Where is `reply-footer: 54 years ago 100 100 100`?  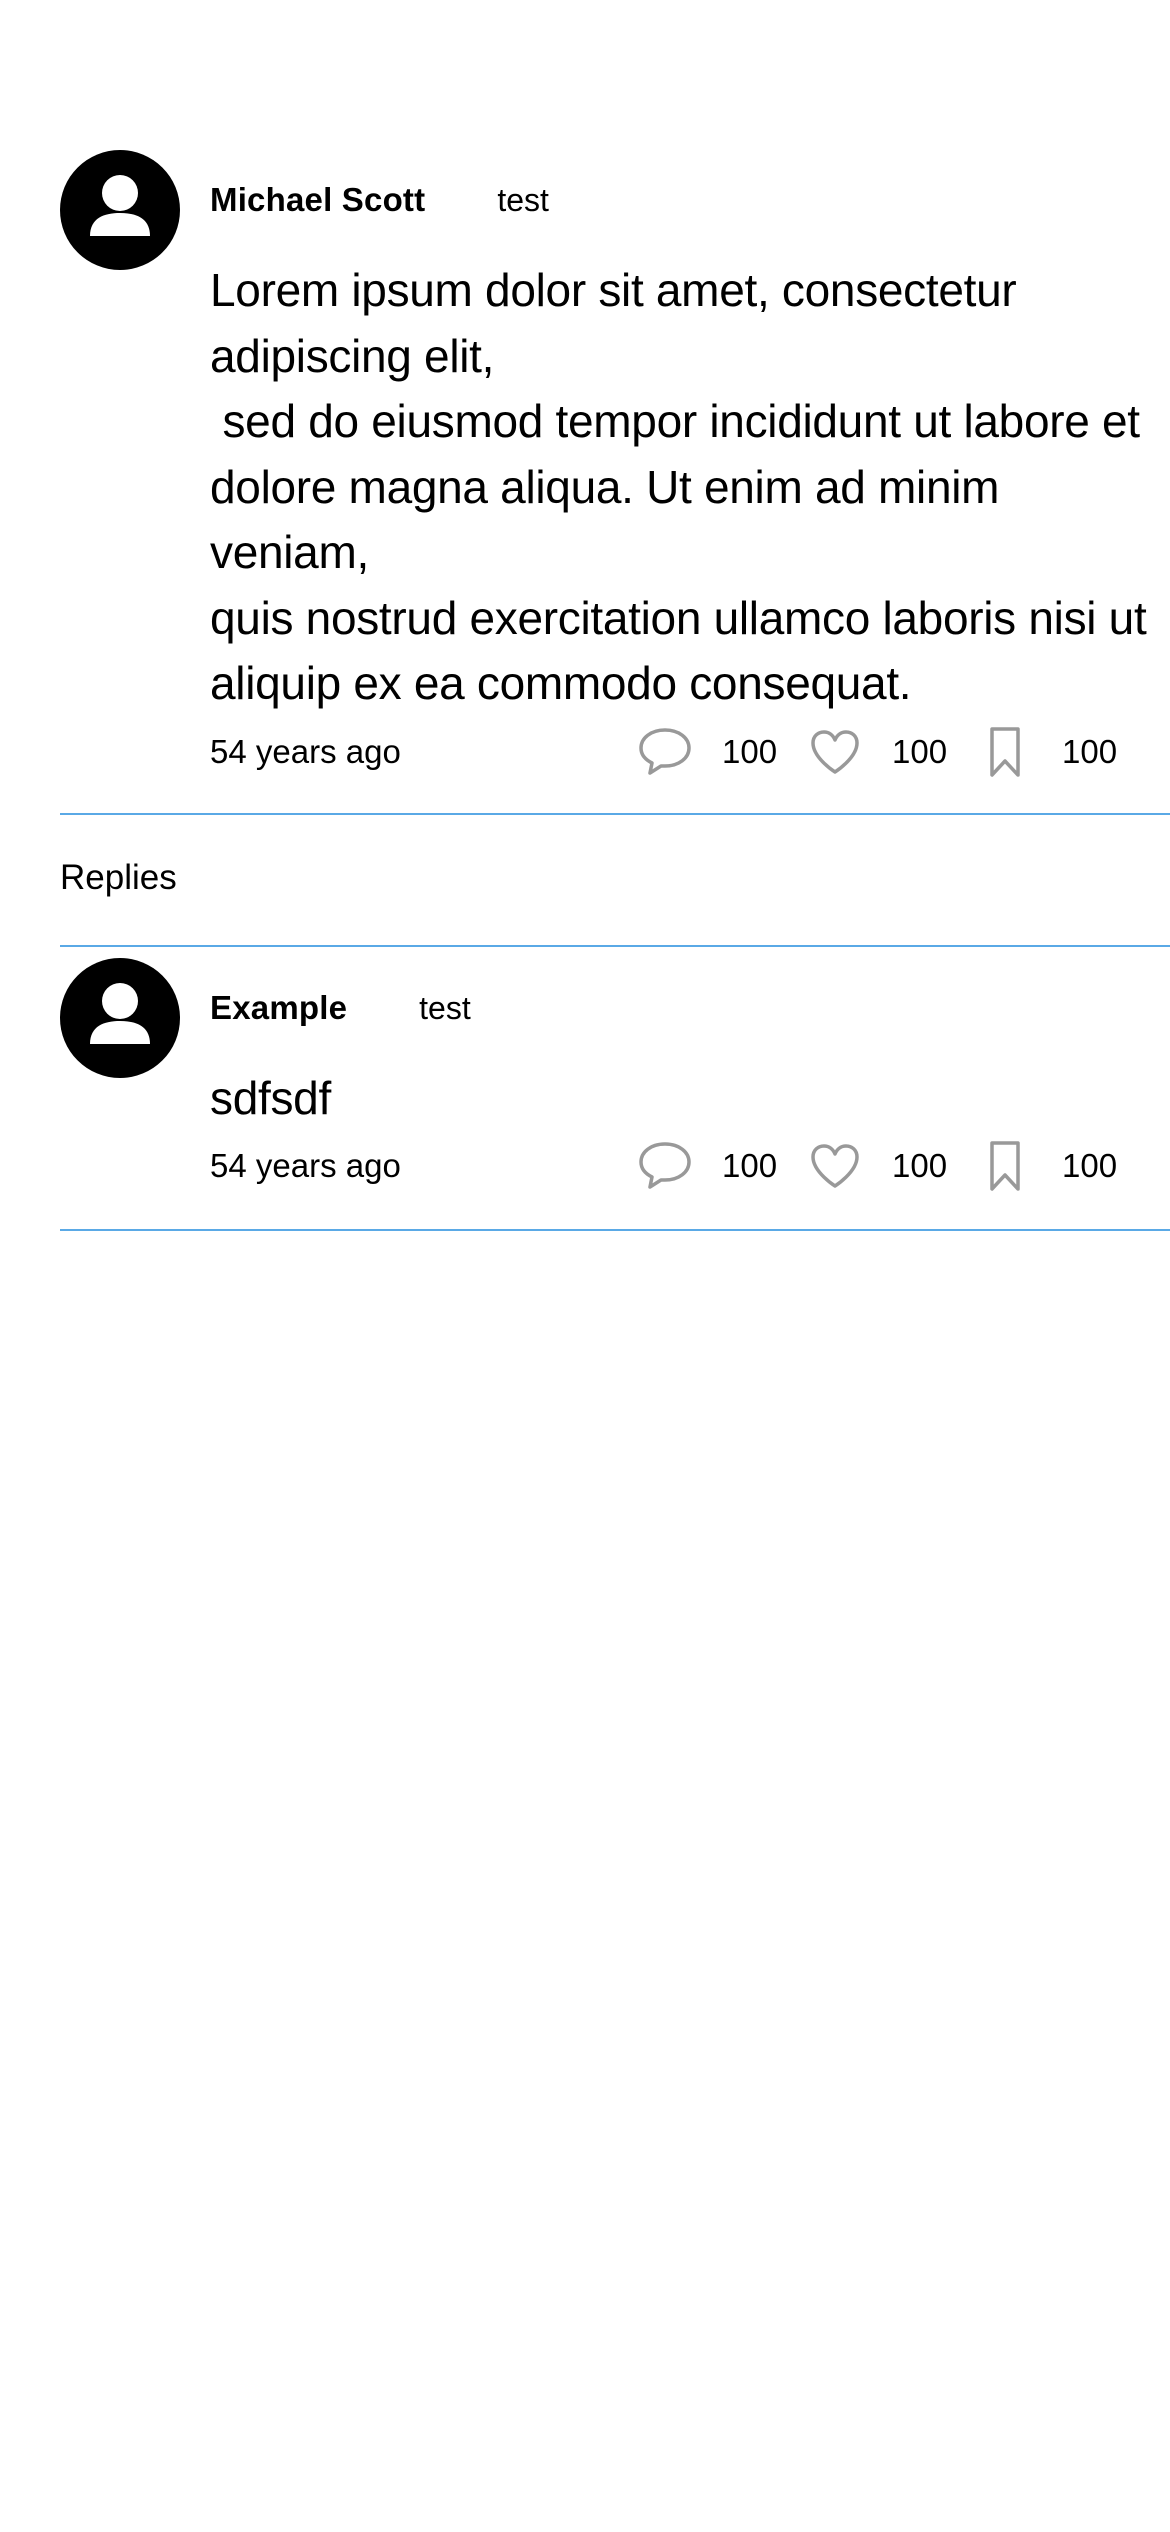
reply-footer: 54 years ago 100 100 100 is located at coordinates (690, 1166).